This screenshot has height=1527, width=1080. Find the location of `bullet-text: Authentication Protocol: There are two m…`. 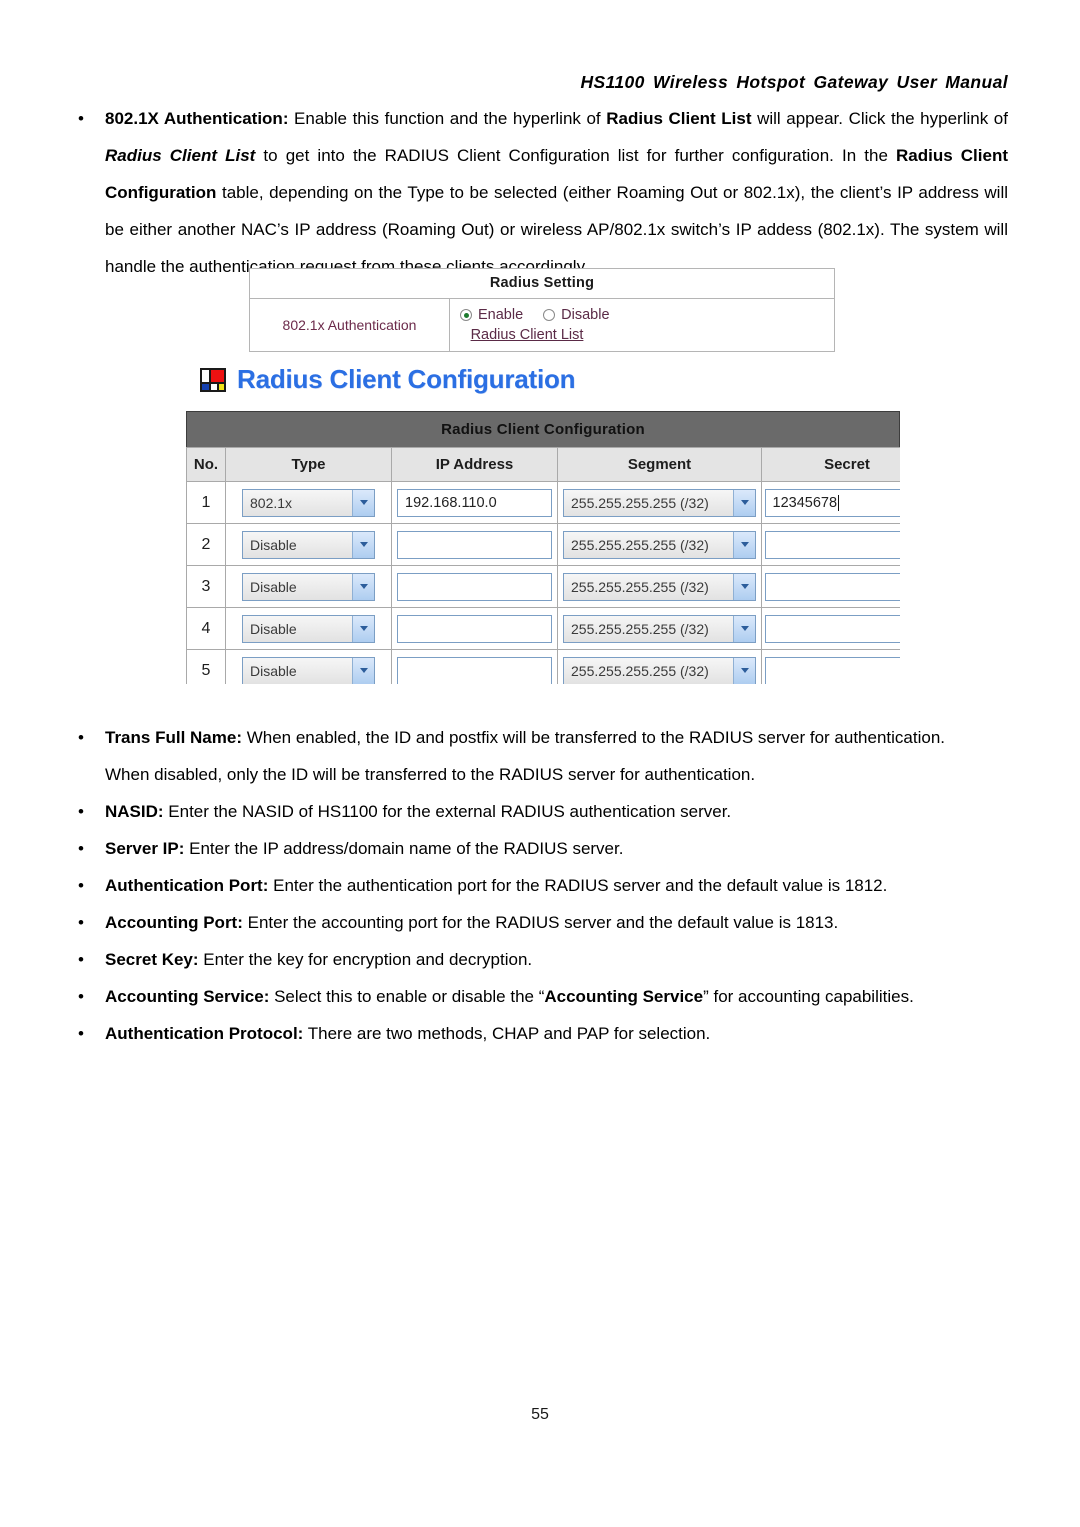

bullet-text: Authentication Protocol: There are two m… is located at coordinates (556, 1033).